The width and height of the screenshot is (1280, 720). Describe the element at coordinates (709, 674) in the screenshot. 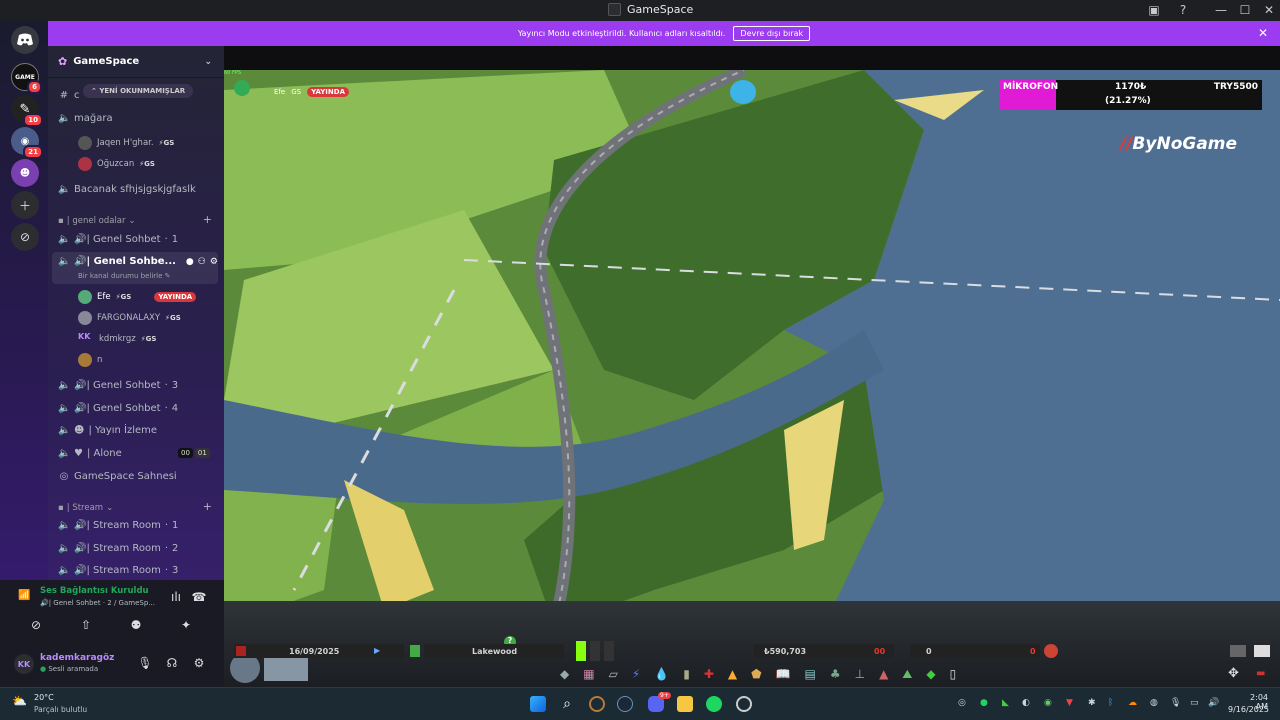

I see `health-icon: ✚` at that location.